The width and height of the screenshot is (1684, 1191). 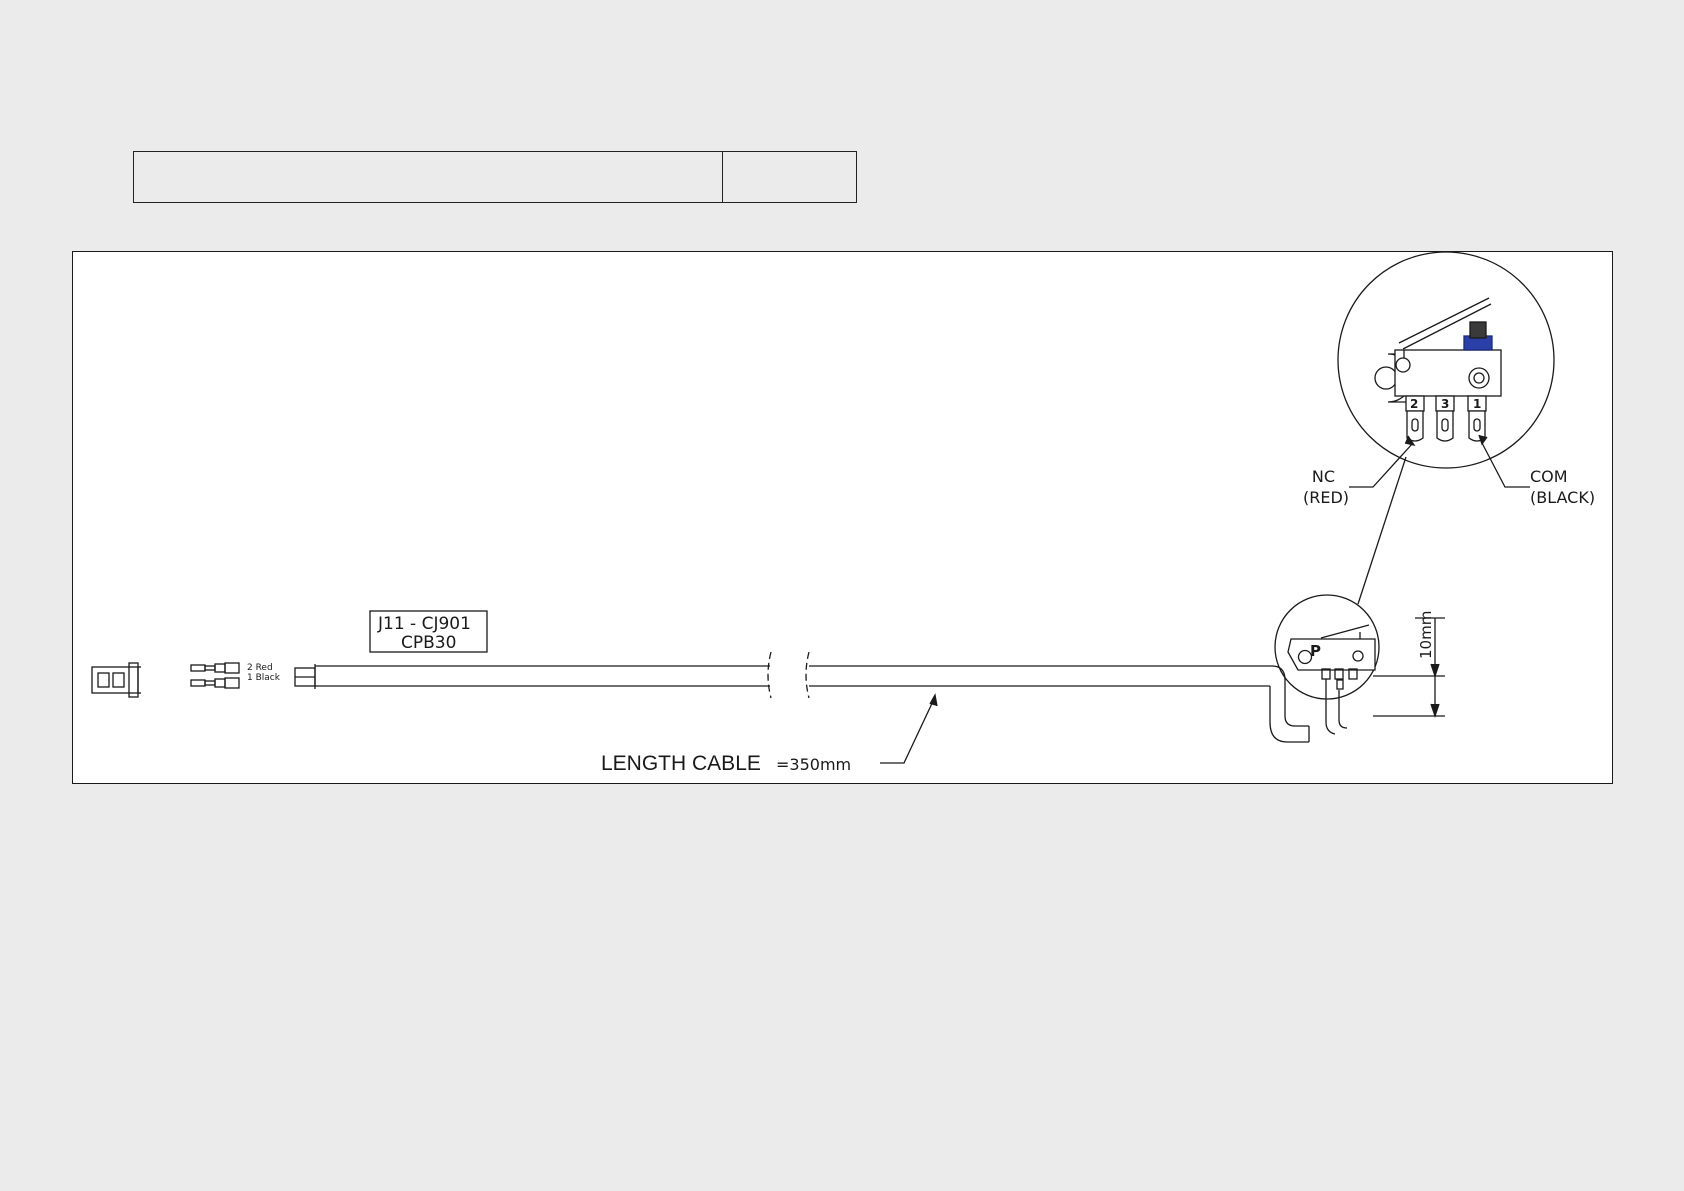 I want to click on wire-label-black: 1 Black, so click(x=264, y=678).